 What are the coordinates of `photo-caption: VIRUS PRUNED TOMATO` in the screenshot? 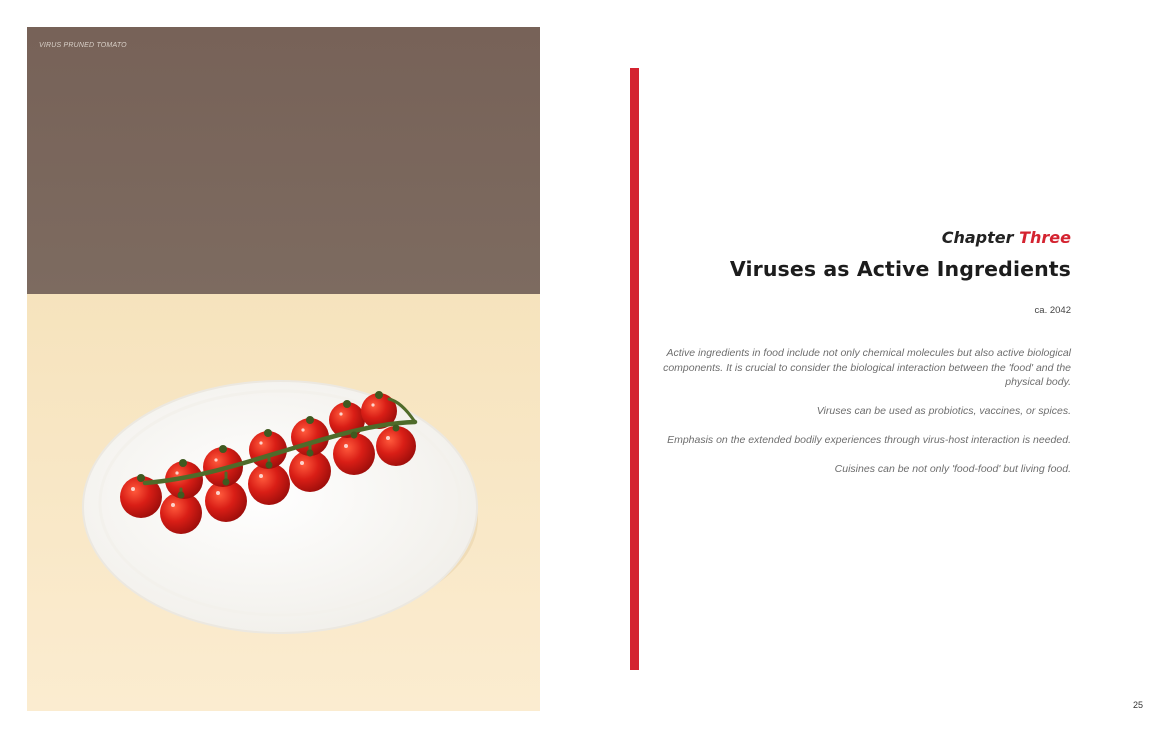 It's located at (83, 45).